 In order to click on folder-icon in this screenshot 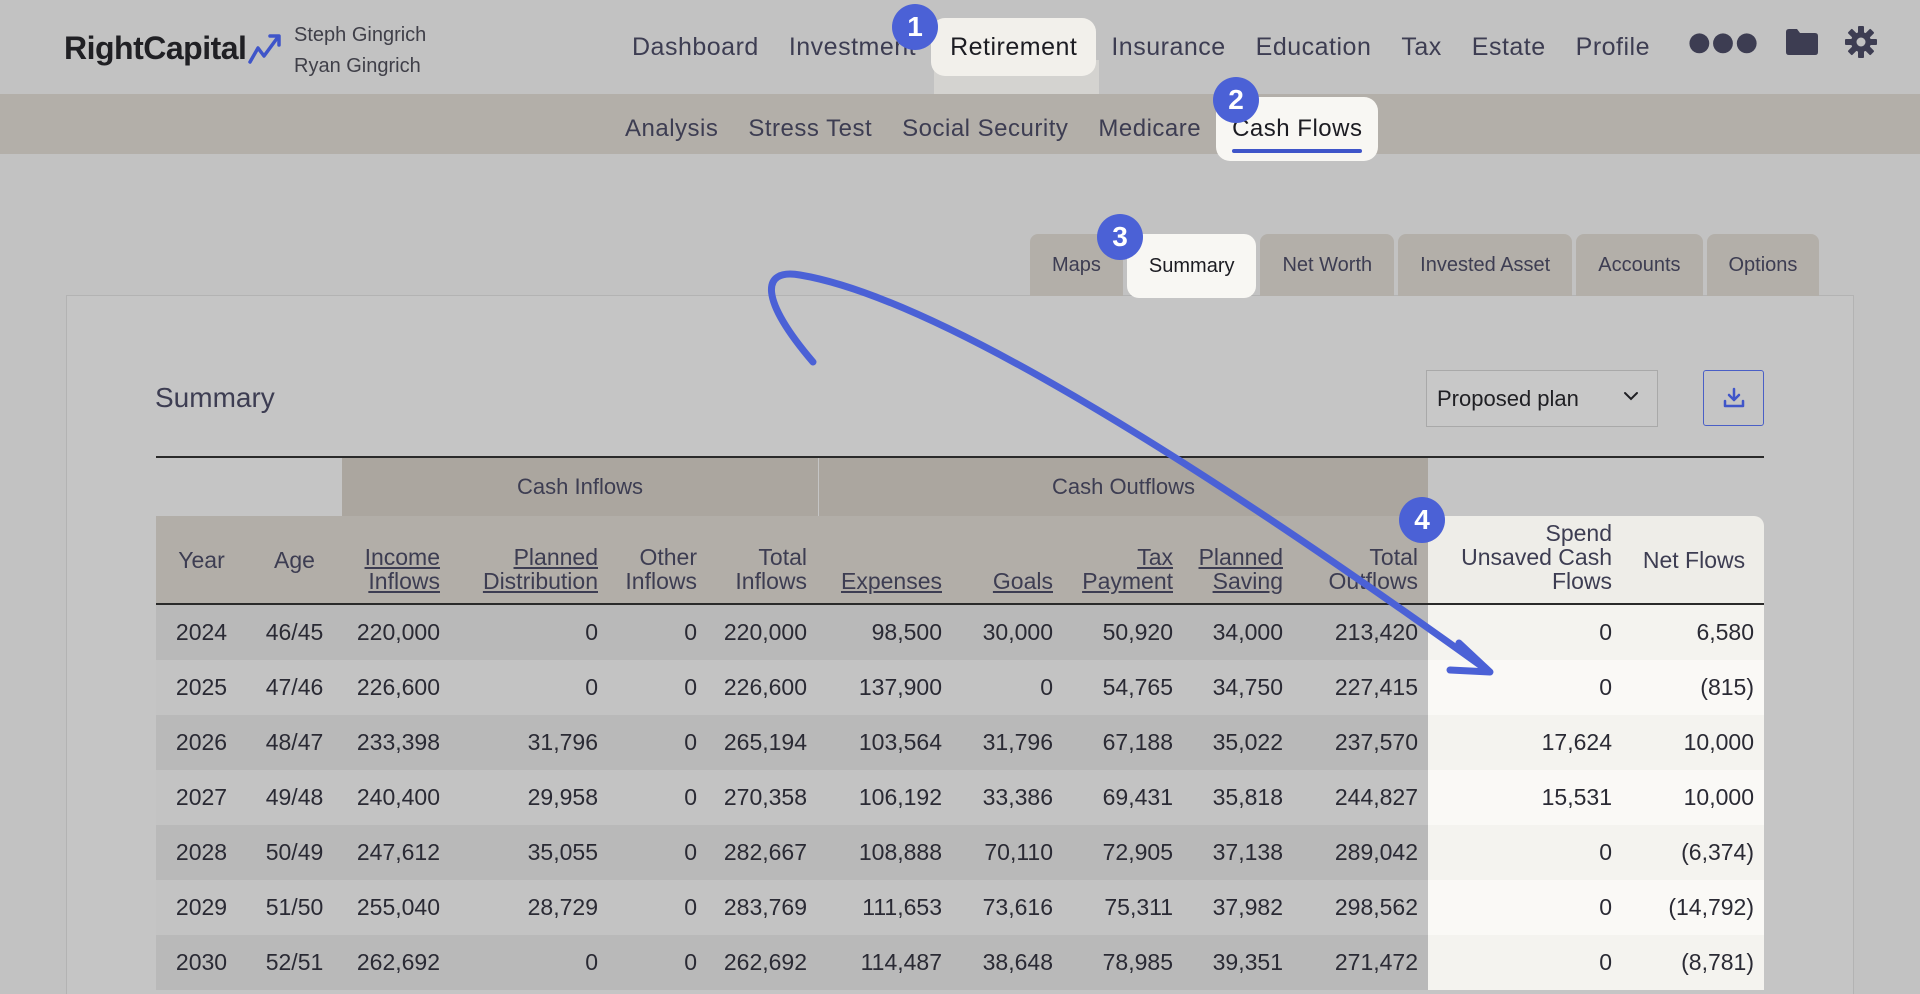, I will do `click(1802, 42)`.